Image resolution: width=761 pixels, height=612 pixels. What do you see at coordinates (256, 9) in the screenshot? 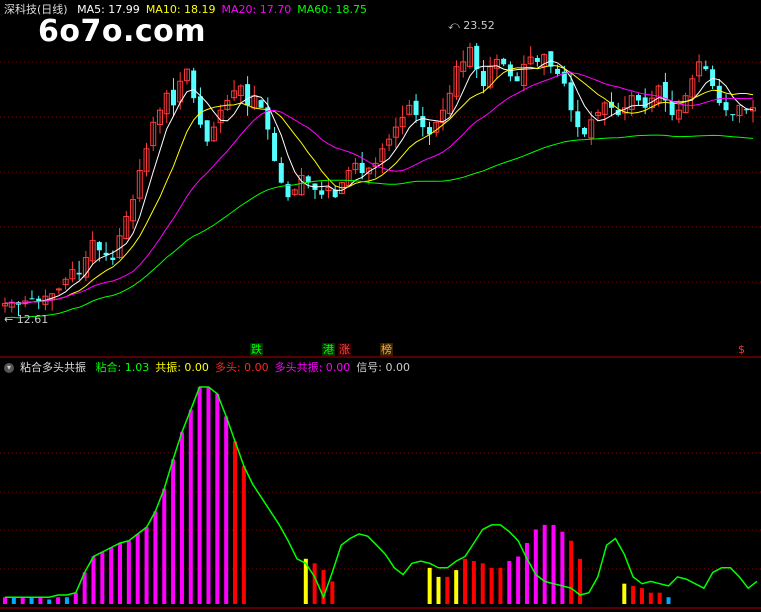
I see `ma-legend-item: MA20: 17.70` at bounding box center [256, 9].